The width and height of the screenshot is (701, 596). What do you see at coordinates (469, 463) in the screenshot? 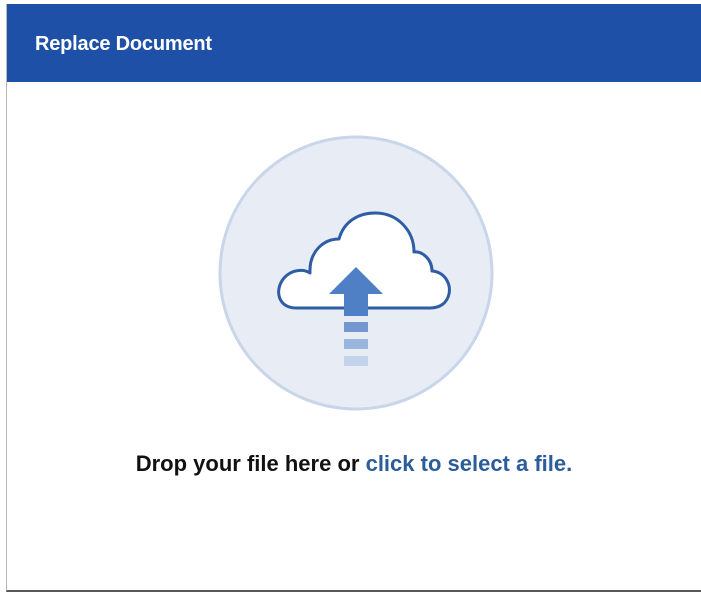
I see `select-file-link: click to select a file.` at bounding box center [469, 463].